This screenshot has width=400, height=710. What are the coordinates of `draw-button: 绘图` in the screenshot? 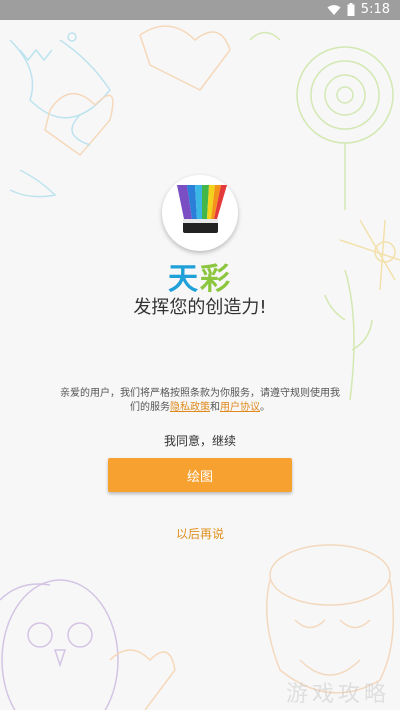 It's located at (200, 475).